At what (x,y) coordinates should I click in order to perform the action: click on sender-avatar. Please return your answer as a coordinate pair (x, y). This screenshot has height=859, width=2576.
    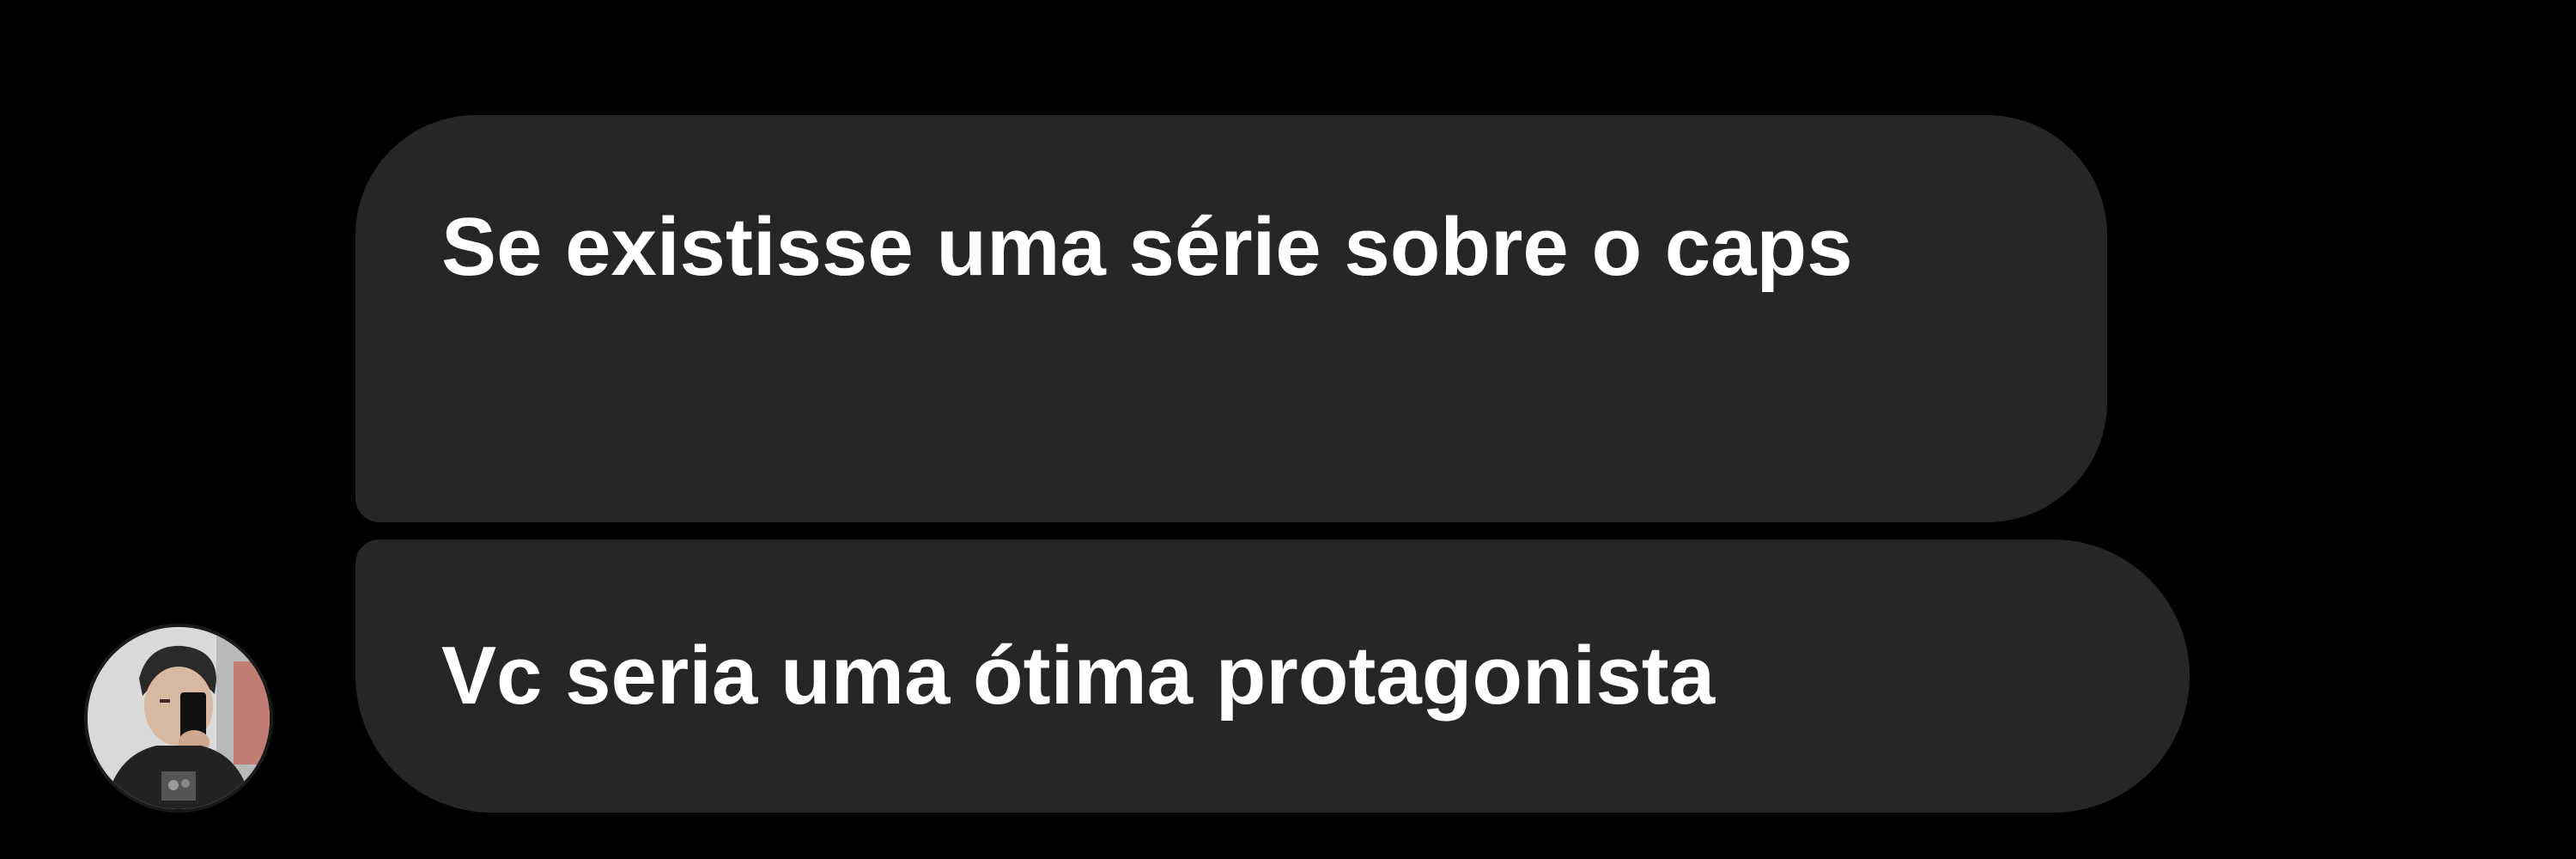
    Looking at the image, I should click on (178, 719).